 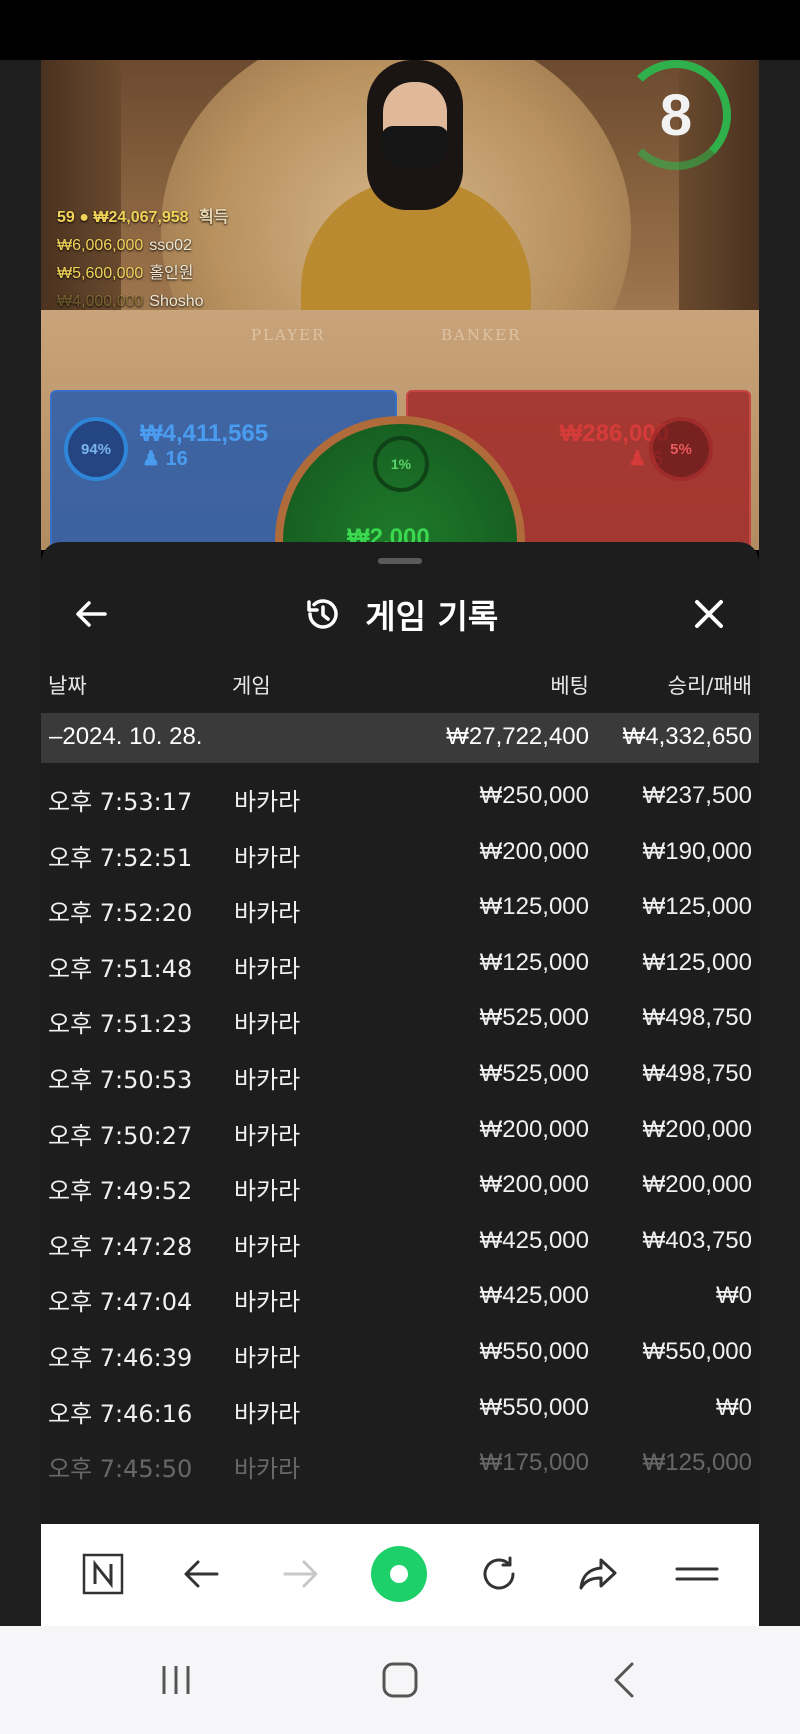 What do you see at coordinates (20, 843) in the screenshot?
I see `left-margin` at bounding box center [20, 843].